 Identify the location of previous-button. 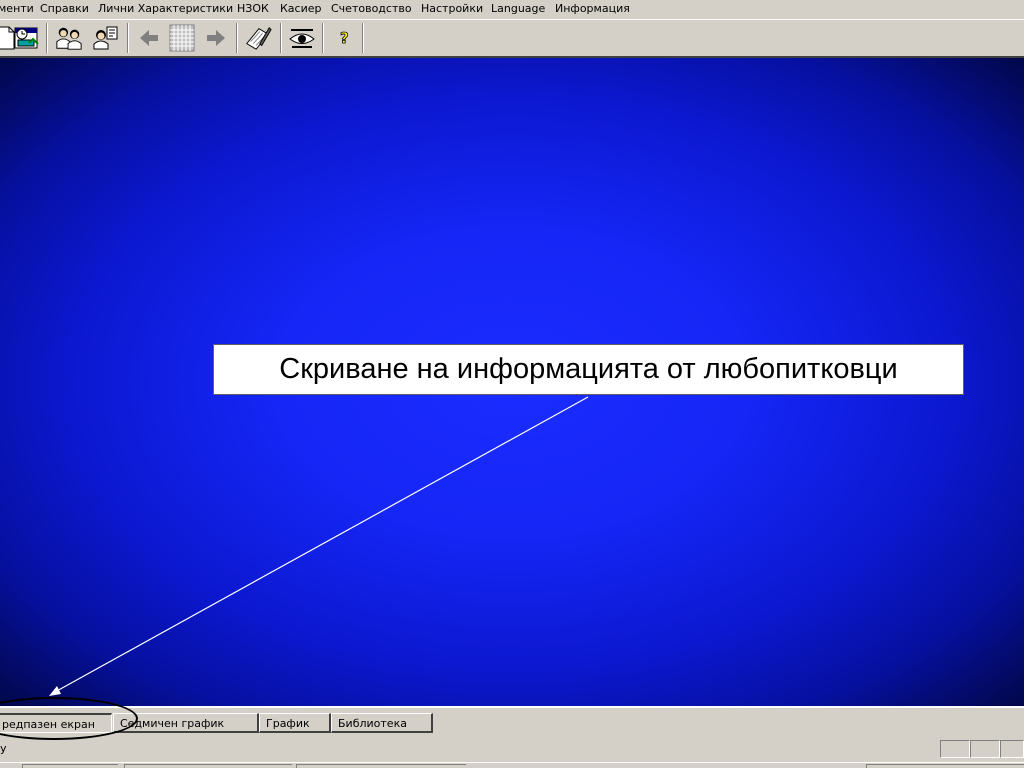
(149, 38).